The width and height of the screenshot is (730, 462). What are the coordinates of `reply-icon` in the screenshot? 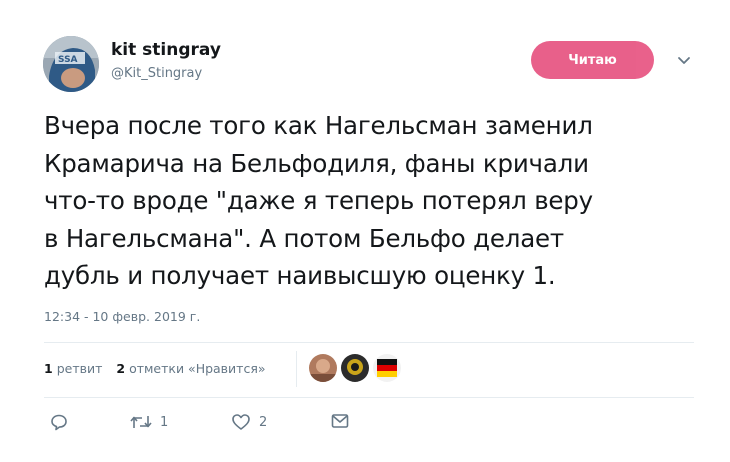 It's located at (59, 422).